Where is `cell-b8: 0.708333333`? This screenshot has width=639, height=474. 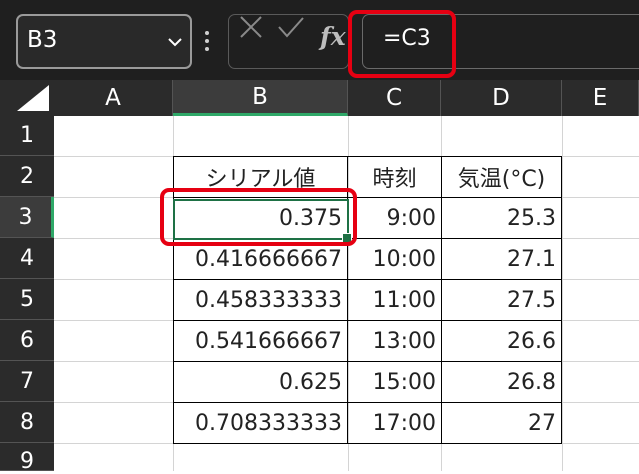
cell-b8: 0.708333333 is located at coordinates (260, 423).